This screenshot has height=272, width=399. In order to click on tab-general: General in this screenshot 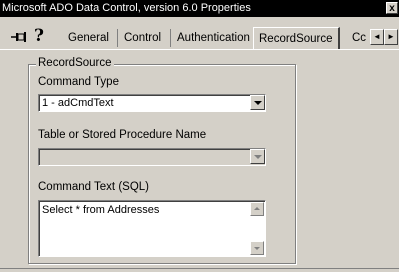, I will do `click(88, 38)`.